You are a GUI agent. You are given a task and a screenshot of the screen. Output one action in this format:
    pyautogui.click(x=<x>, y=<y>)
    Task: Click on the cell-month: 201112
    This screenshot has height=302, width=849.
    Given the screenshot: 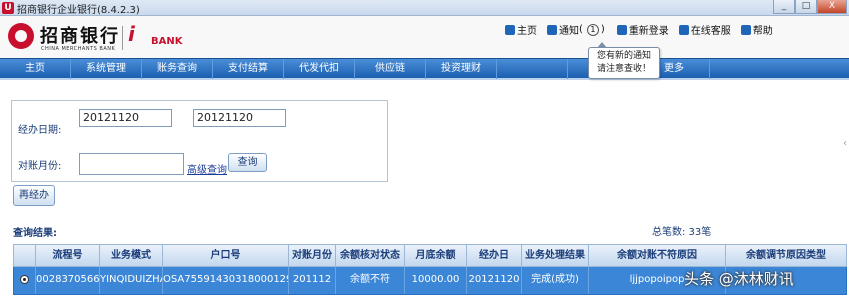 What is the action you would take?
    pyautogui.click(x=312, y=280)
    